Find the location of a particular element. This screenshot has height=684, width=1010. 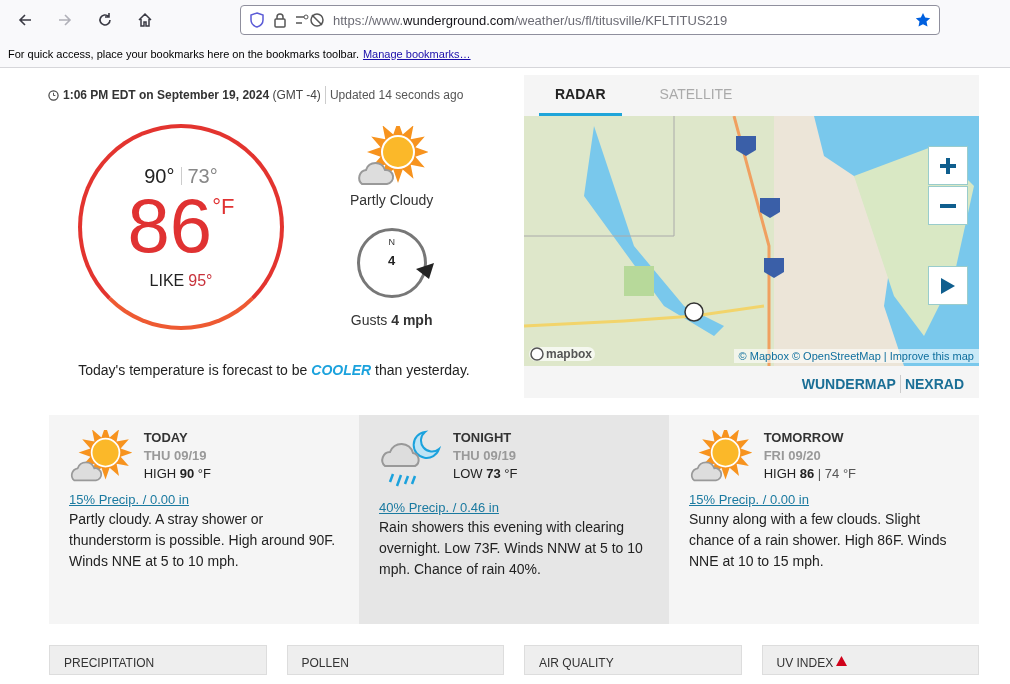

updated-time: Updated 14 seconds ago is located at coordinates (396, 95).